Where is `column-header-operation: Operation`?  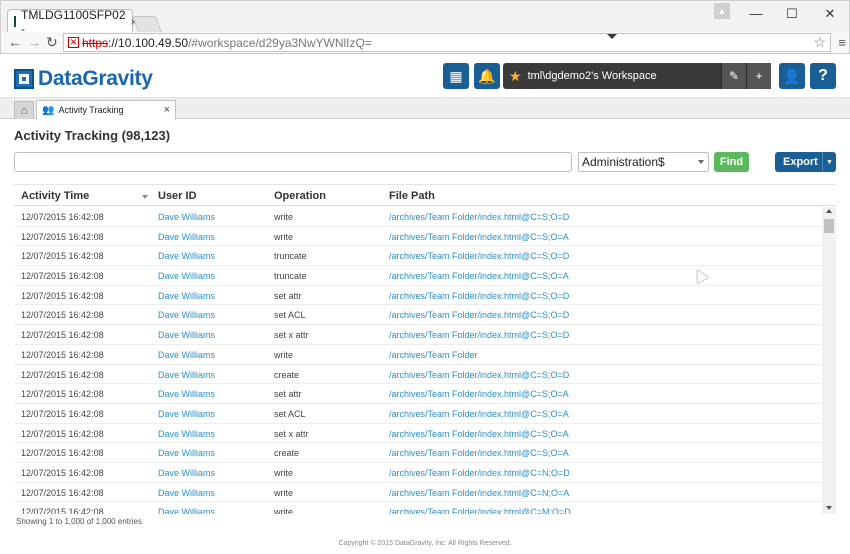 column-header-operation: Operation is located at coordinates (300, 196).